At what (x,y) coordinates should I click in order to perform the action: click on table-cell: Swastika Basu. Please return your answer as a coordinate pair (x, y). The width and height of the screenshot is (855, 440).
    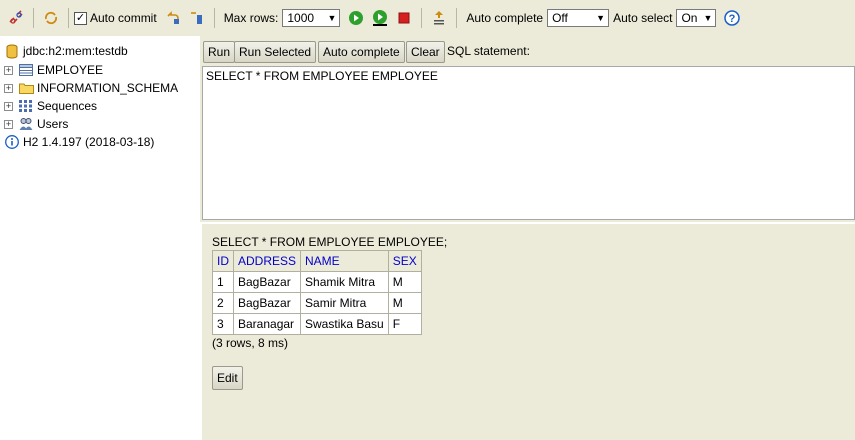
    Looking at the image, I should click on (344, 324).